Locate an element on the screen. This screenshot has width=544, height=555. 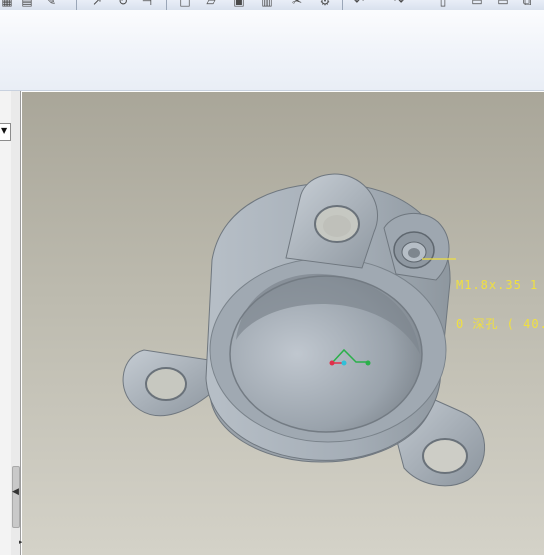
save-icon: ▣ is located at coordinates (239, 4).